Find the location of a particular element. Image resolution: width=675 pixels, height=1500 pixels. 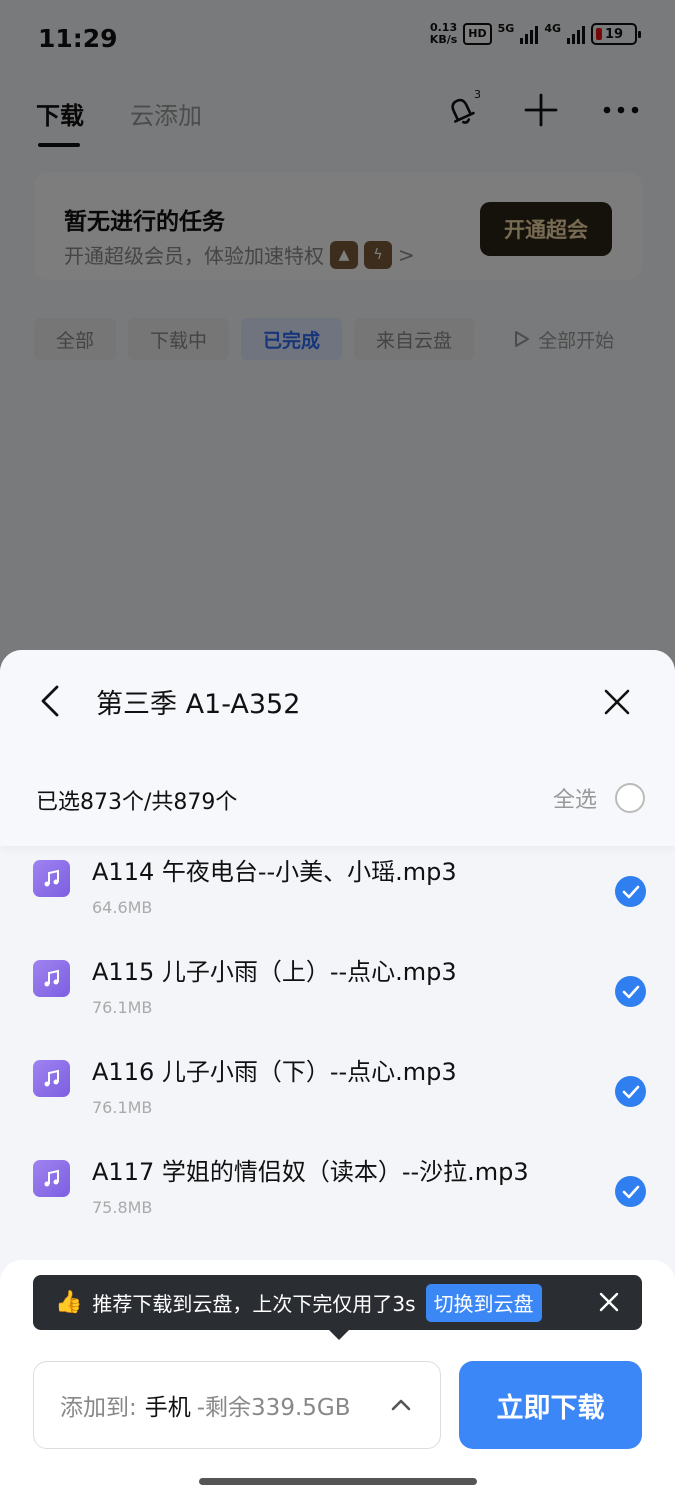

destination-selector: 添加到: 手机 -剩余339.5GB is located at coordinates (237, 1405).